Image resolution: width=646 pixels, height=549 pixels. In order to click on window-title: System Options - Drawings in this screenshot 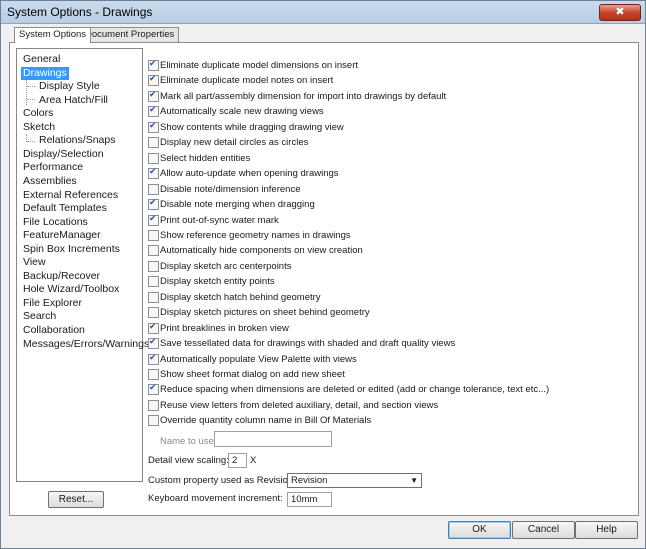, I will do `click(80, 12)`.